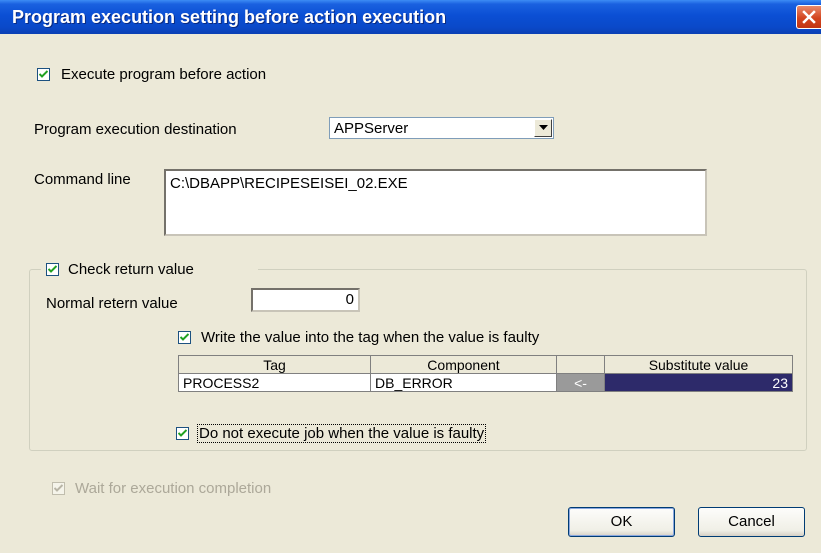 This screenshot has height=553, width=821. Describe the element at coordinates (435, 202) in the screenshot. I see `command-line-input: C:\DBAPP\RECIPESEISEI_02.EXE` at that location.